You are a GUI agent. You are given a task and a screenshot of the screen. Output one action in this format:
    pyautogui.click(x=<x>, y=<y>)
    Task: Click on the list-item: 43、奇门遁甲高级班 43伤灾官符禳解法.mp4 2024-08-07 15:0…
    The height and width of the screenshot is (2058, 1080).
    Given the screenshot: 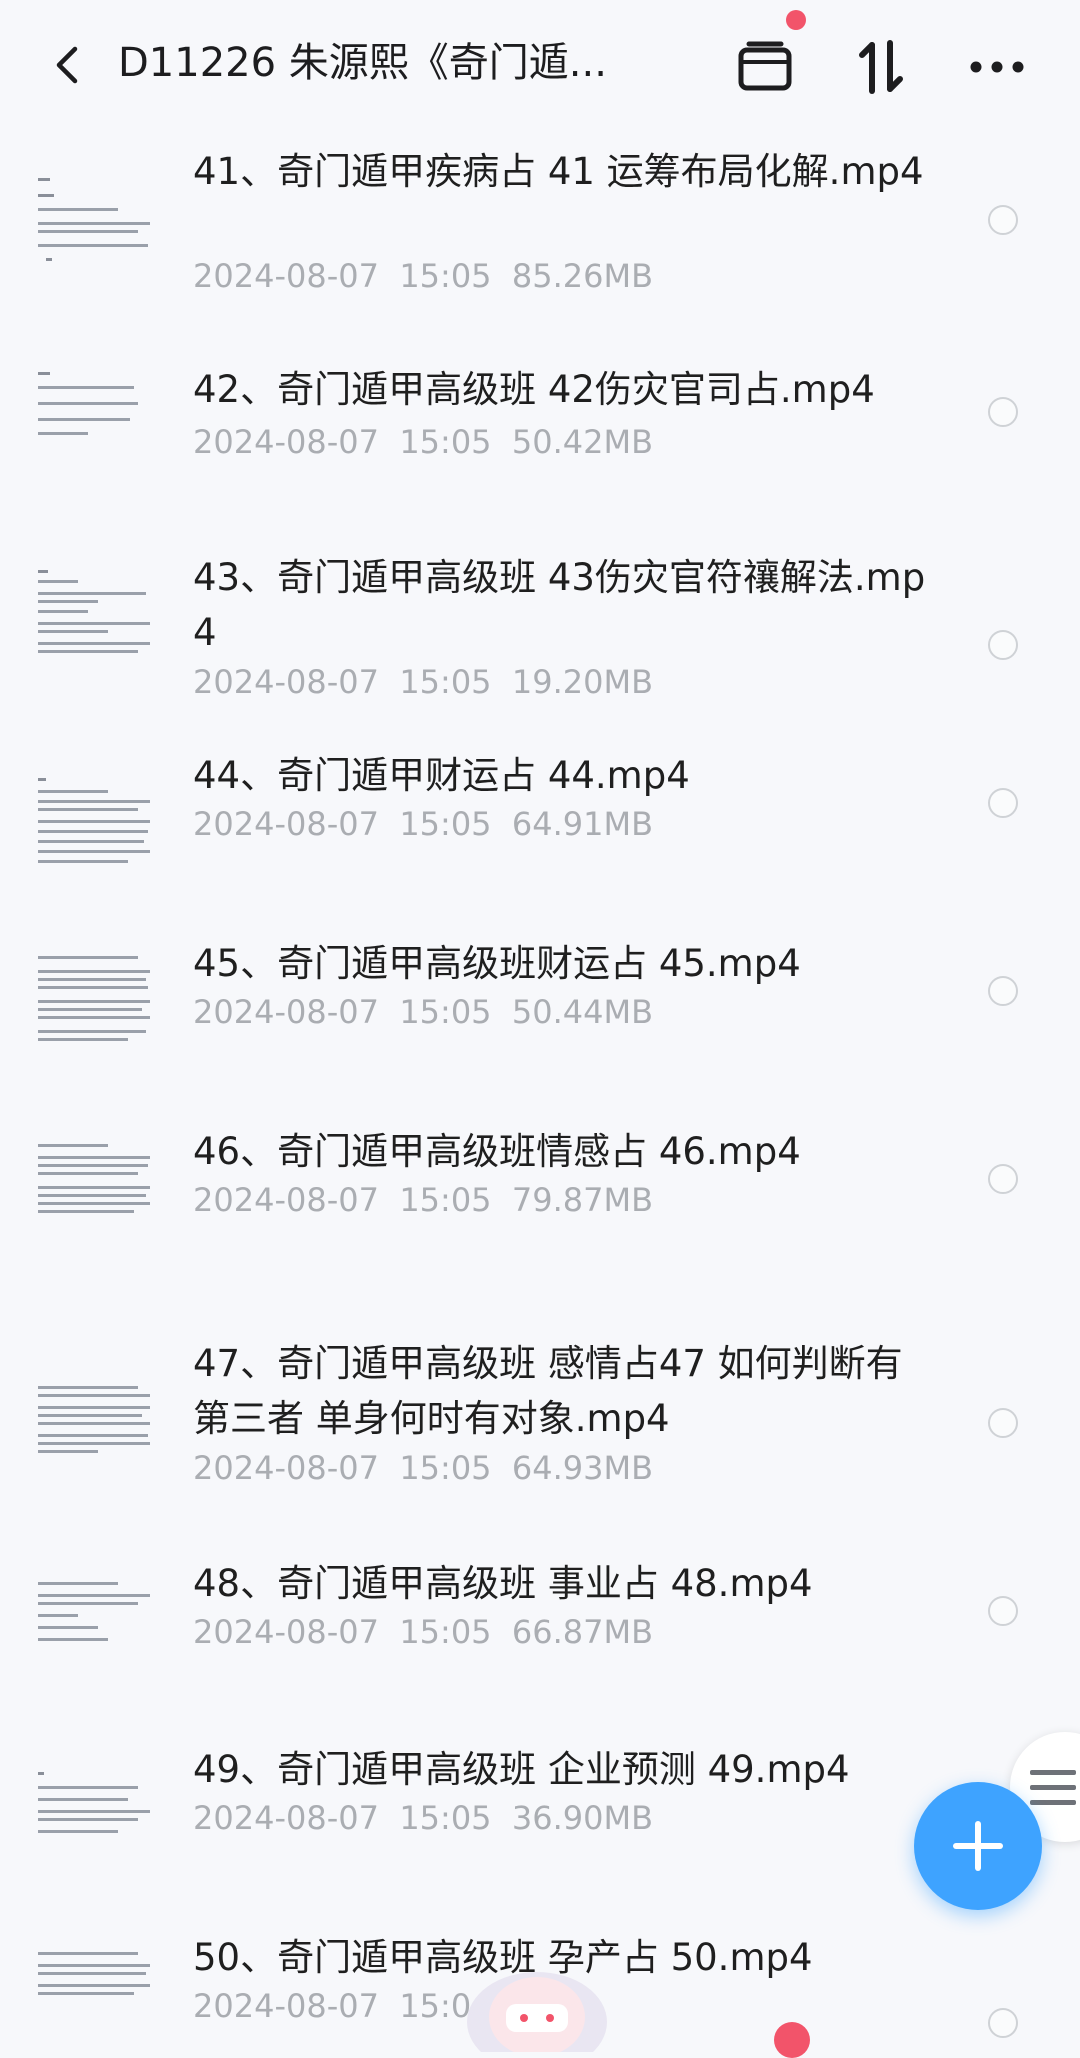 What is the action you would take?
    pyautogui.click(x=540, y=639)
    